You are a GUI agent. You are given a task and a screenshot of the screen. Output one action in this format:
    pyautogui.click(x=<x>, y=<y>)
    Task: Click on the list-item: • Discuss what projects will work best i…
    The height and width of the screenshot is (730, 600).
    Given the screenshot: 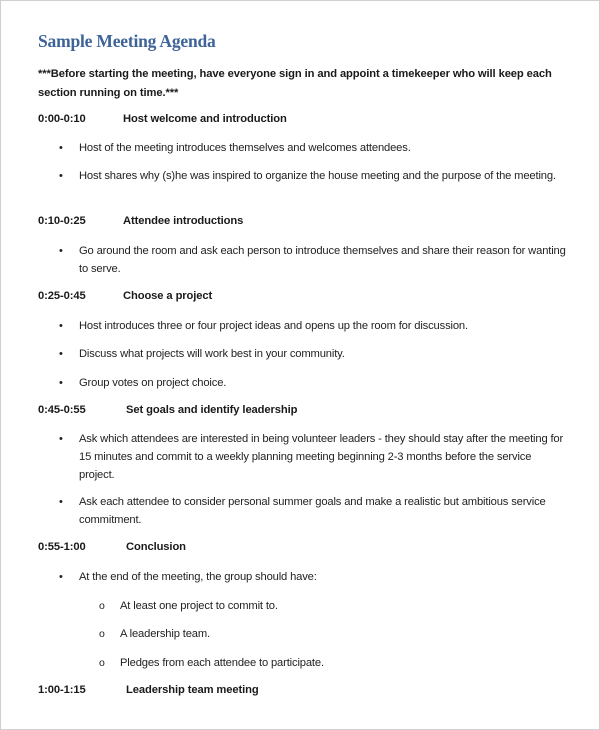 What is the action you would take?
    pyautogui.click(x=314, y=354)
    